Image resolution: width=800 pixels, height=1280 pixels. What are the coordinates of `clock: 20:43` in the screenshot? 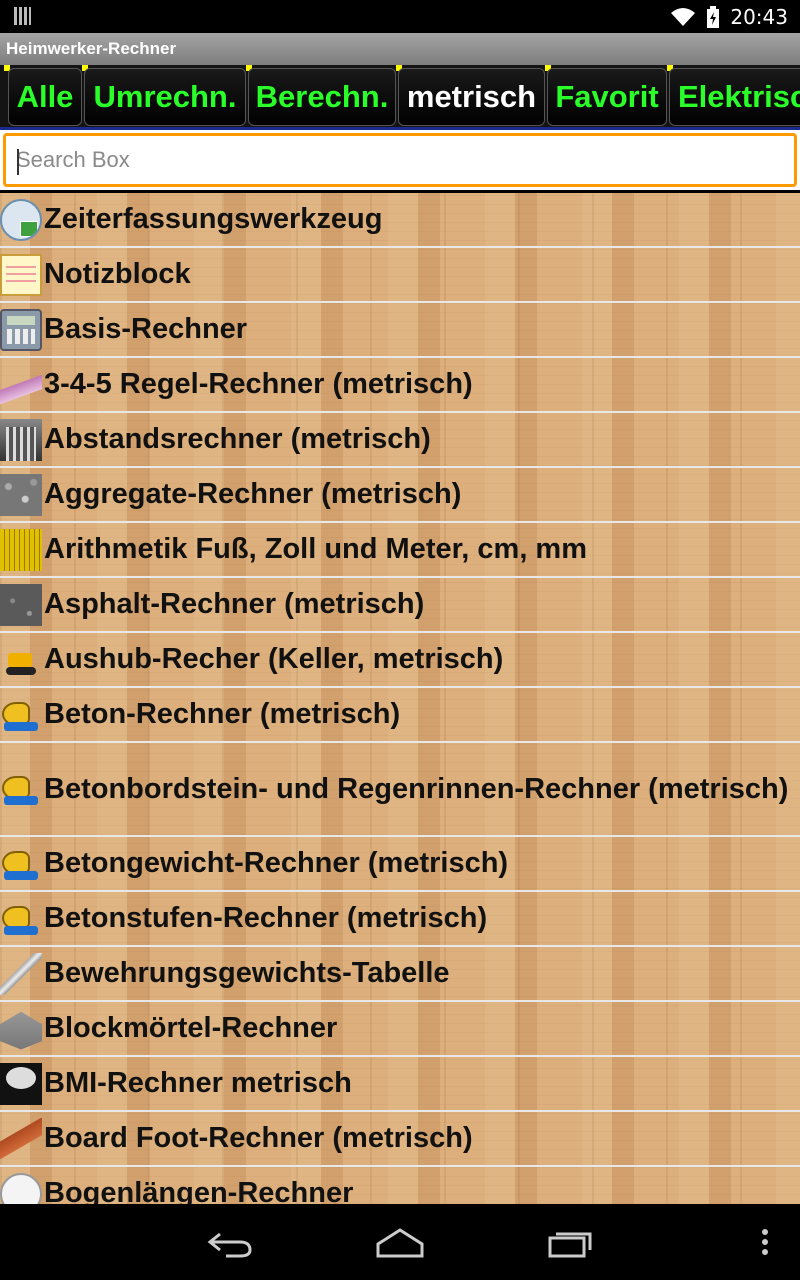 It's located at (759, 16).